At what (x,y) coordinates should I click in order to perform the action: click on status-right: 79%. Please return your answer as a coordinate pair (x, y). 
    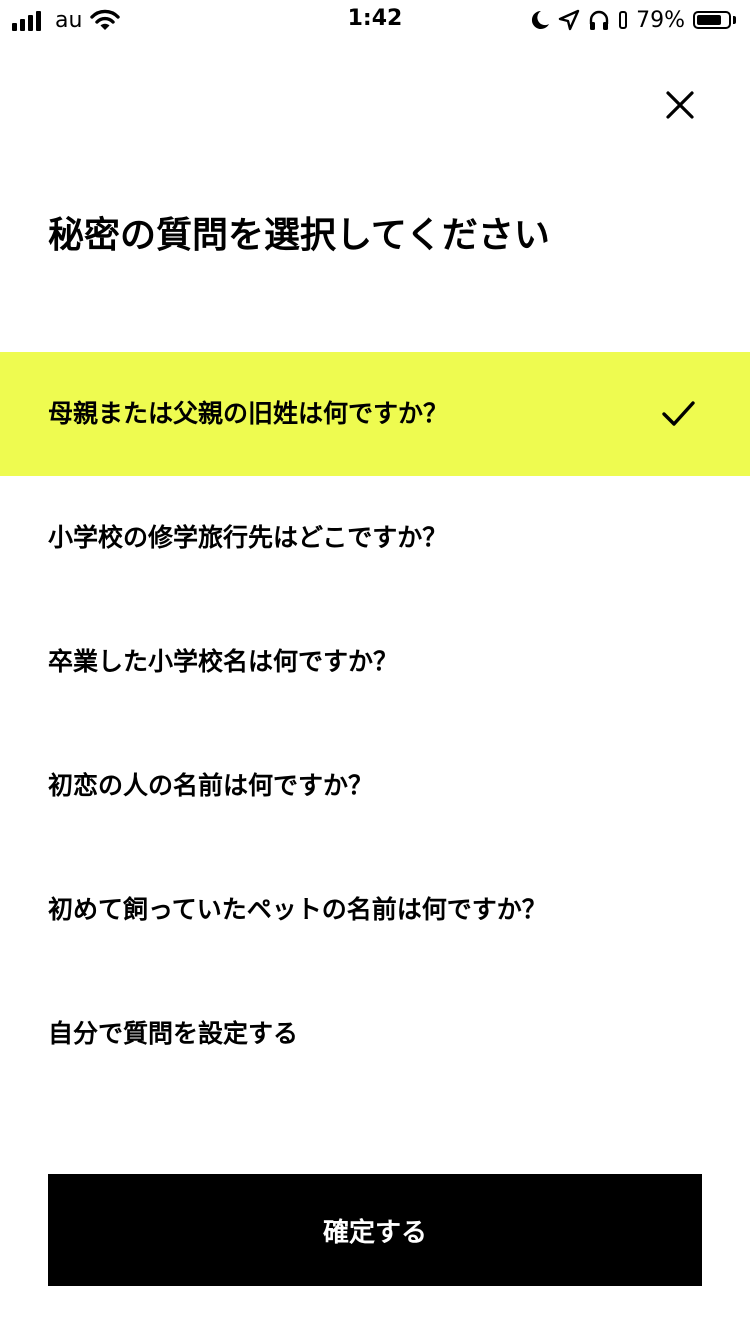
    Looking at the image, I should click on (633, 20).